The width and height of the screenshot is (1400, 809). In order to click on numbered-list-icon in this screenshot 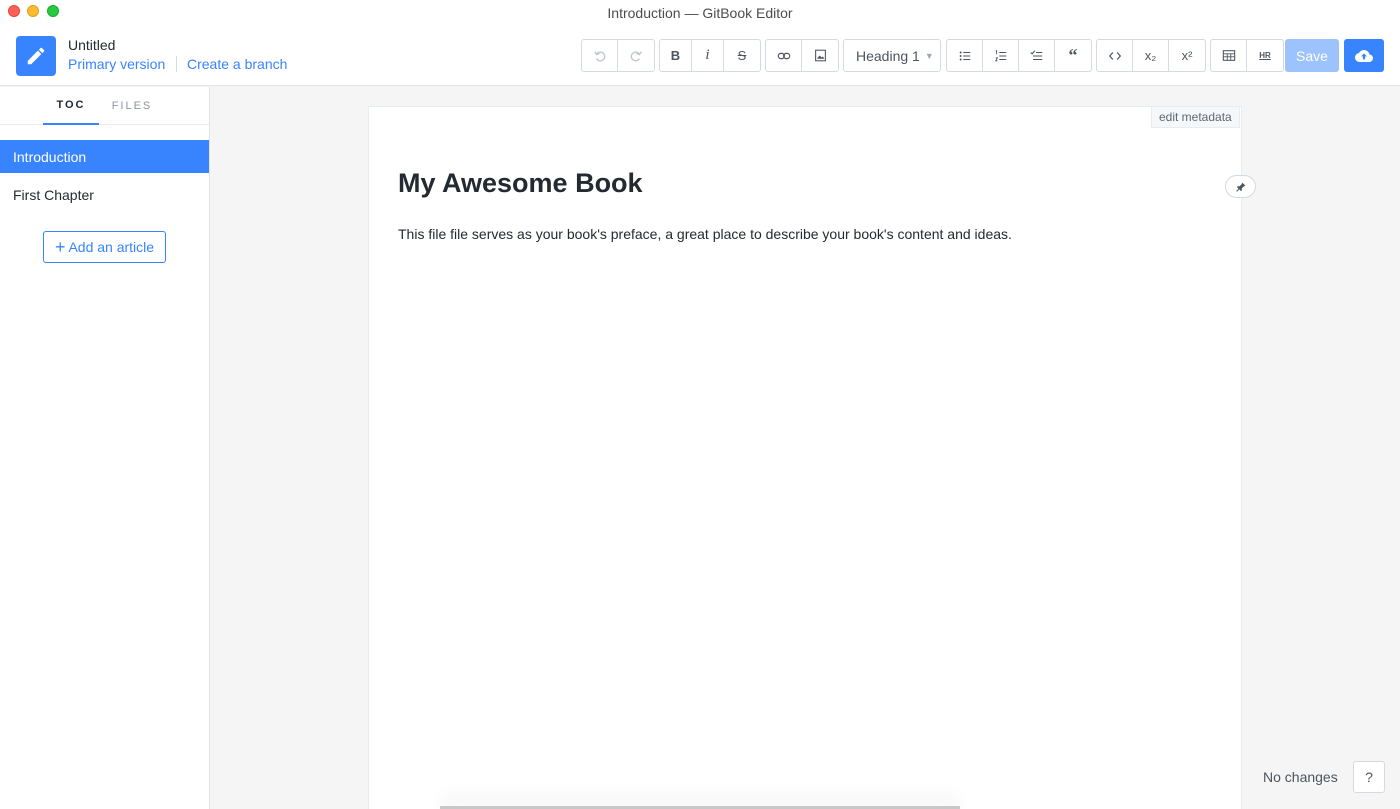, I will do `click(1000, 55)`.